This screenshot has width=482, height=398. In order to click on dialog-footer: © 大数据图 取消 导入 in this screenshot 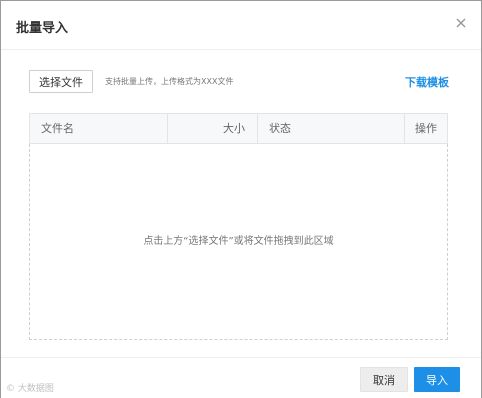, I will do `click(241, 377)`.